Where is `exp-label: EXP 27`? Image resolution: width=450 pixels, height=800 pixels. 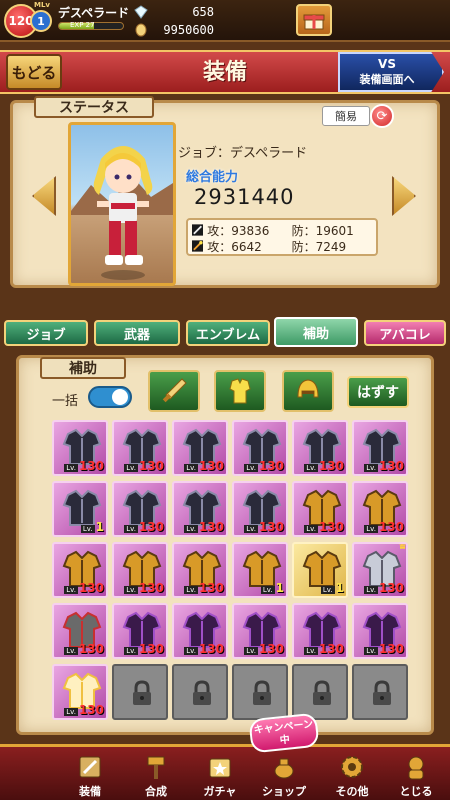
exp-label: EXP 27 is located at coordinates (82, 25).